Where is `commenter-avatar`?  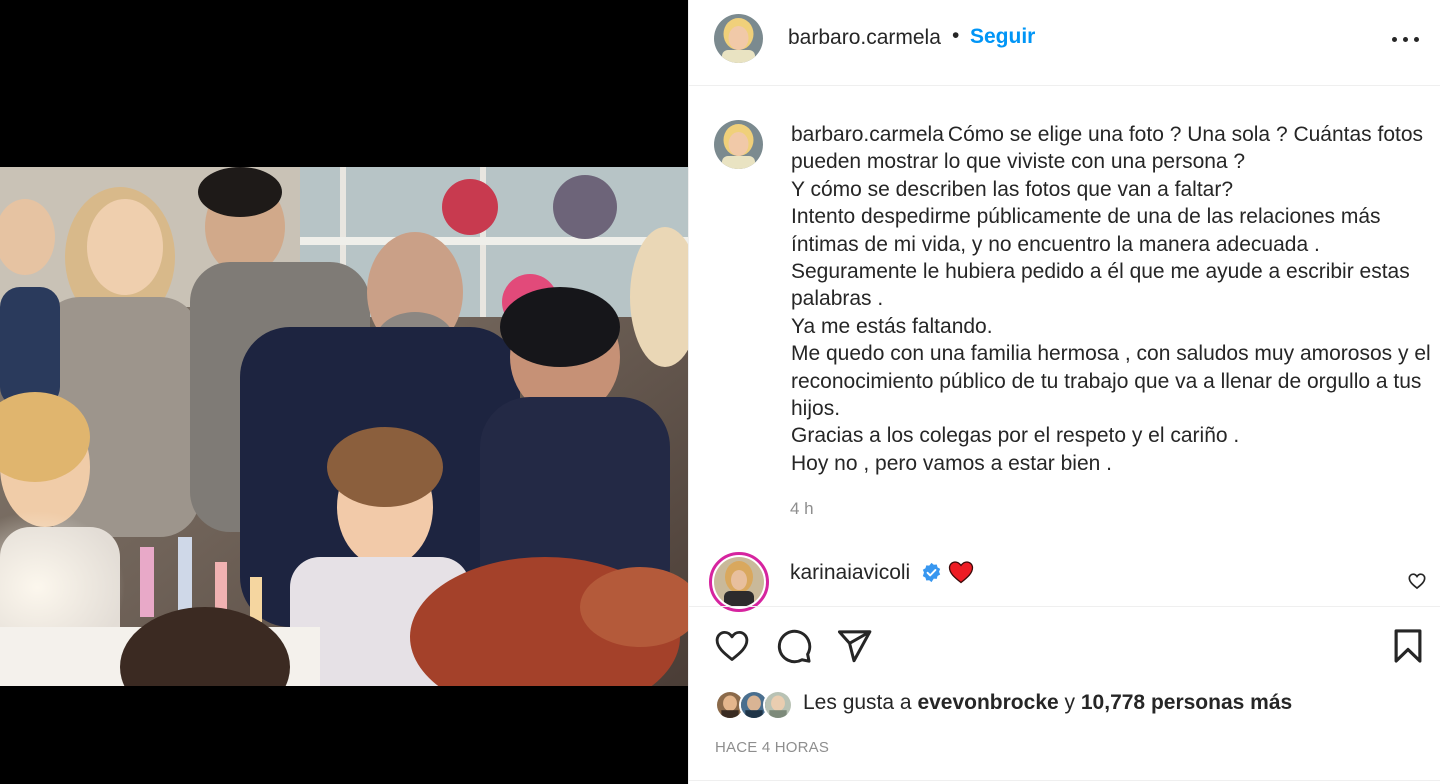
commenter-avatar is located at coordinates (739, 582).